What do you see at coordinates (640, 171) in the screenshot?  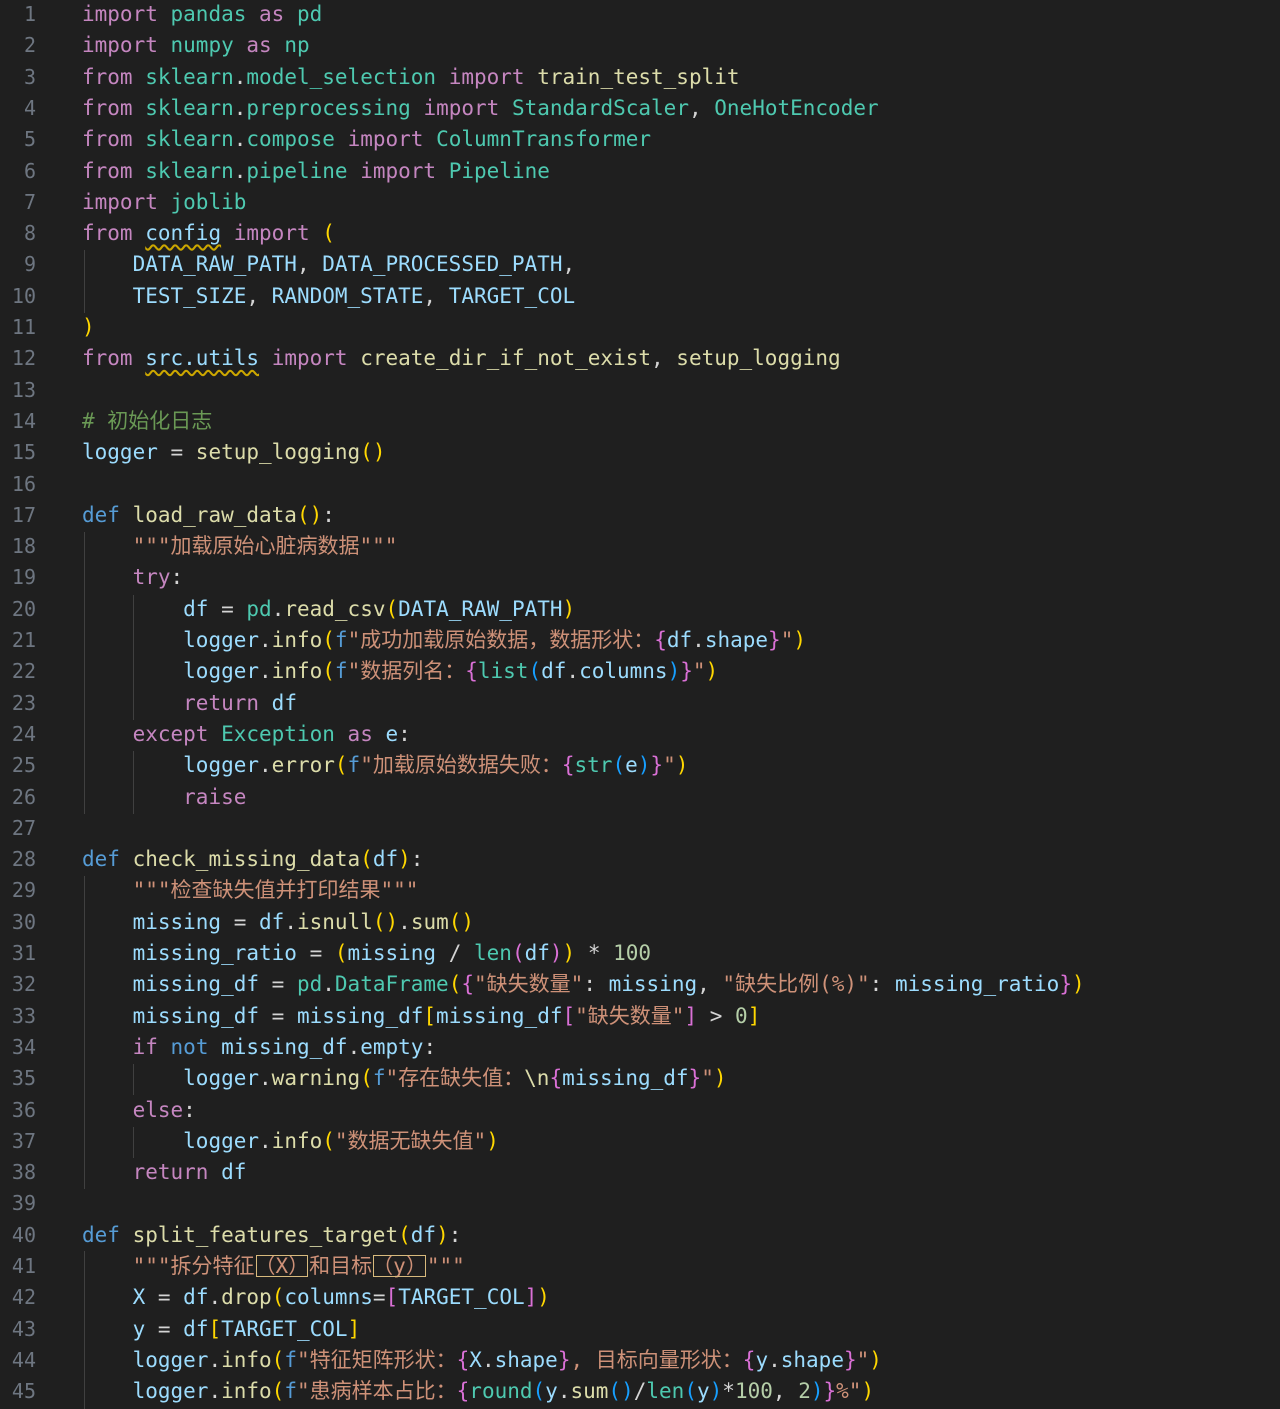 I see `code-line: 6 from sklearn.pipeline import Pipeline` at bounding box center [640, 171].